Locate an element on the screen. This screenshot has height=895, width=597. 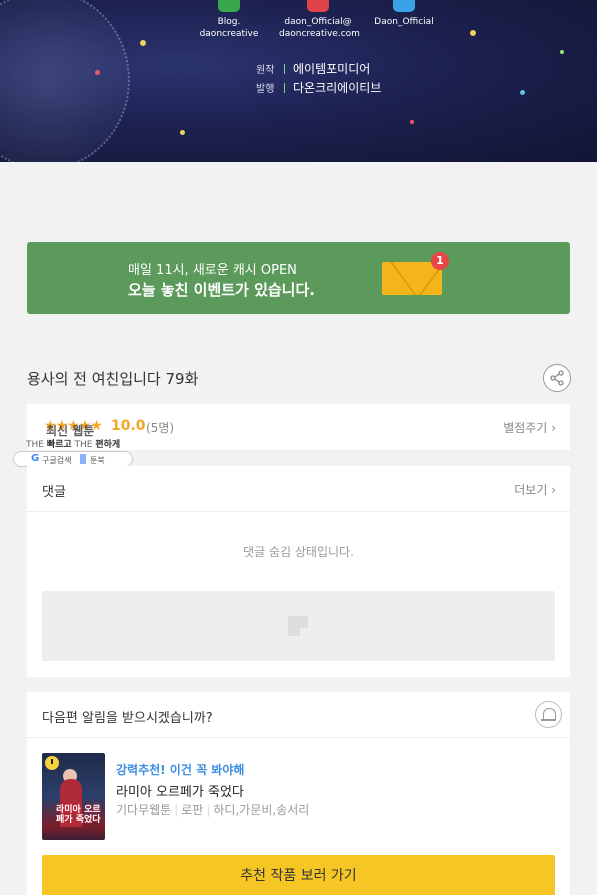
recommend-thumbnail: 라미아 오르페가 죽었다 is located at coordinates (73, 796).